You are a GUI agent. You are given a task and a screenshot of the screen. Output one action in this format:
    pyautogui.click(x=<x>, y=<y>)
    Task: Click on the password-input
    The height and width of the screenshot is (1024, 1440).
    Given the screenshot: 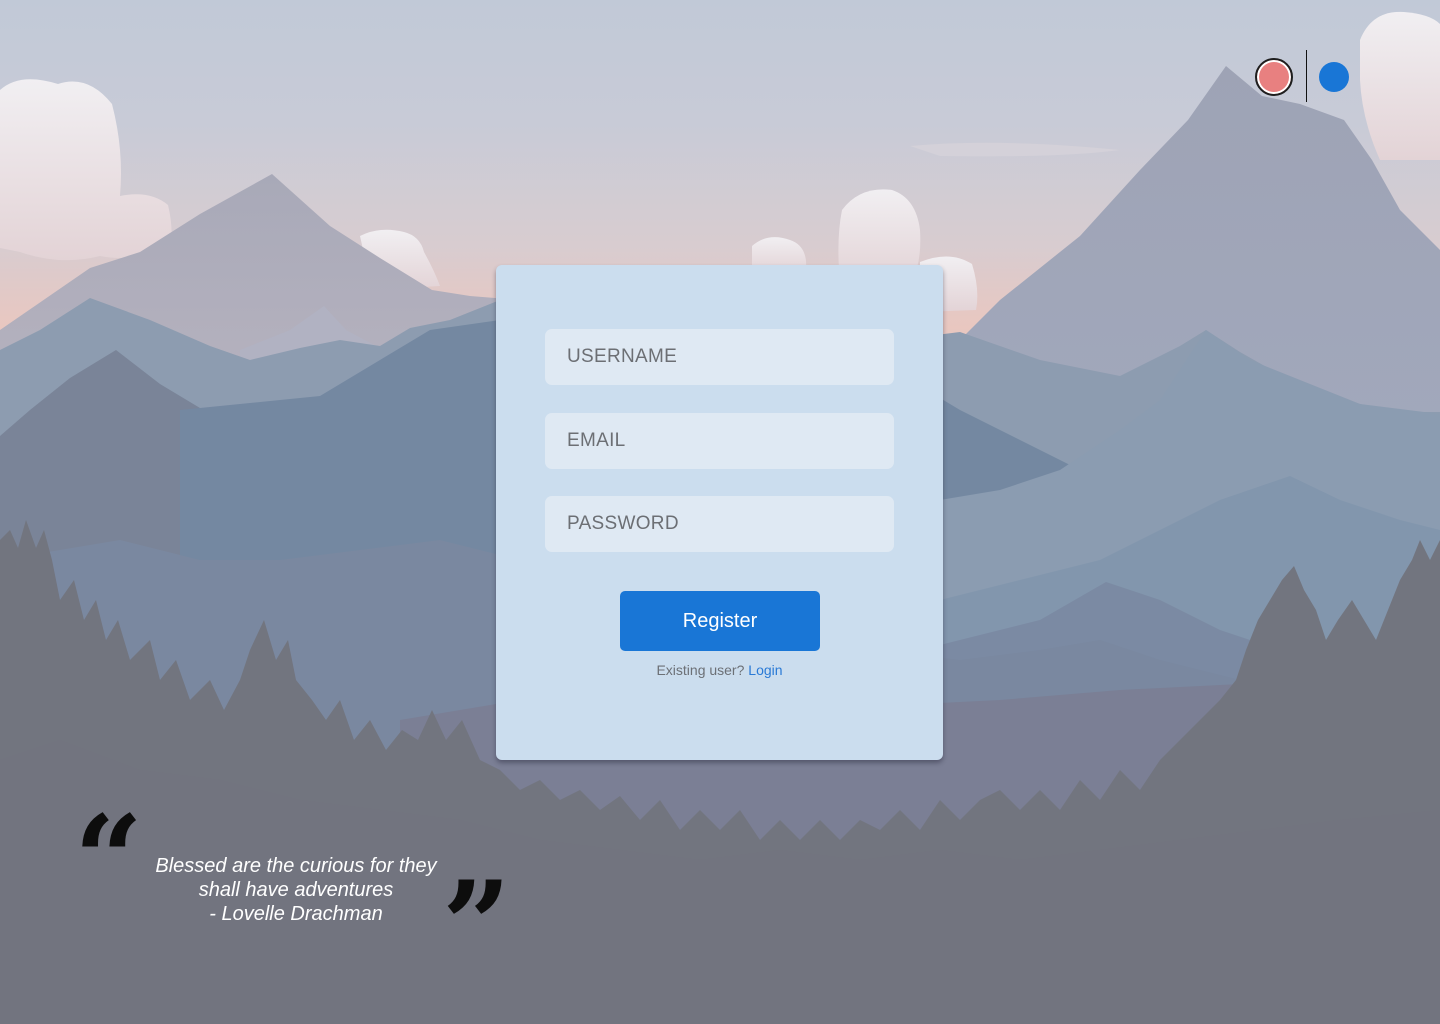 What is the action you would take?
    pyautogui.click(x=719, y=524)
    